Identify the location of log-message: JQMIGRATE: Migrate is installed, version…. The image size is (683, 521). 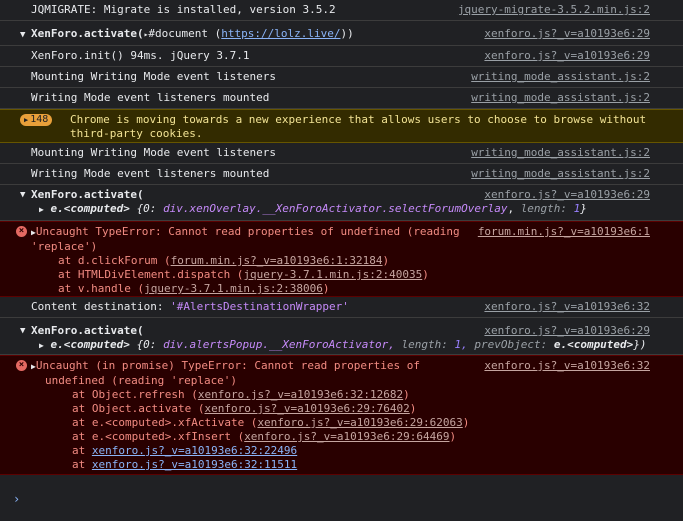
(341, 10).